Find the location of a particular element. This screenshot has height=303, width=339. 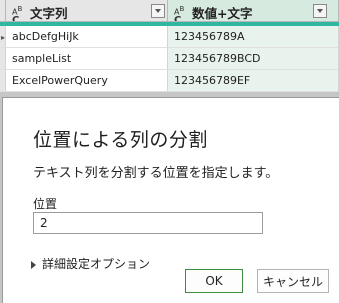

table-cell: abcDefgHiJk is located at coordinates (45, 36).